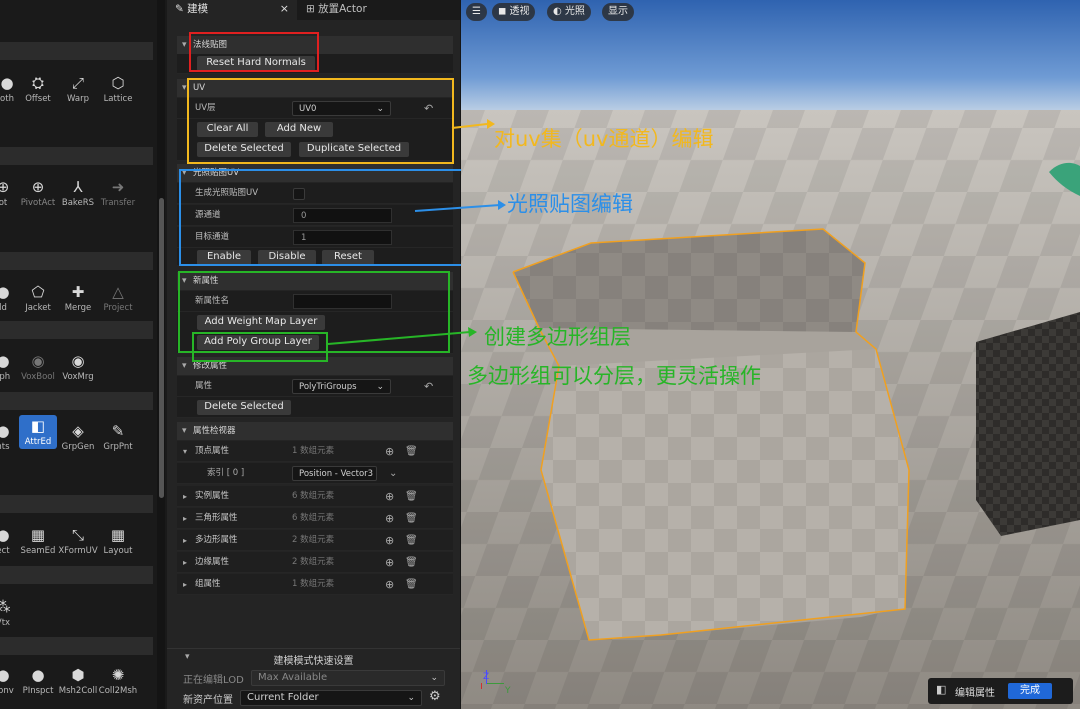 The image size is (1080, 709). I want to click on tool-layout: ▦ Layout, so click(118, 540).